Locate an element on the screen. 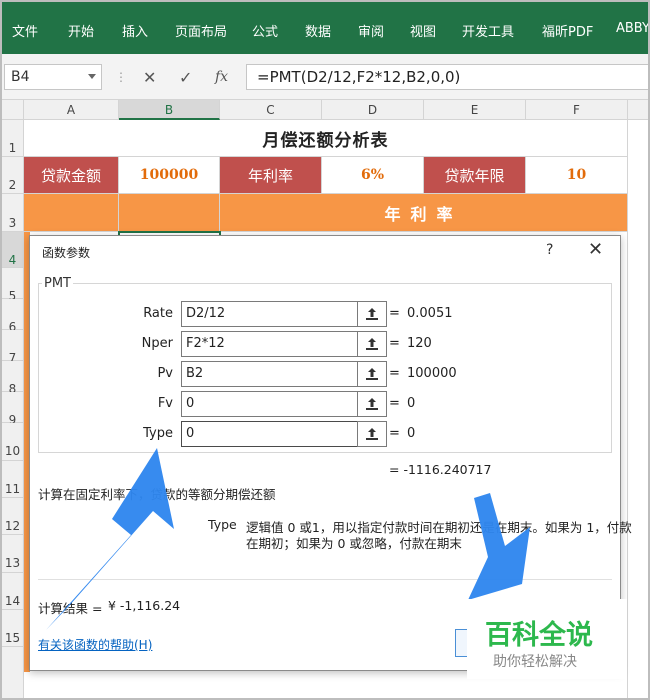  arrow-down-icon is located at coordinates (499, 546).